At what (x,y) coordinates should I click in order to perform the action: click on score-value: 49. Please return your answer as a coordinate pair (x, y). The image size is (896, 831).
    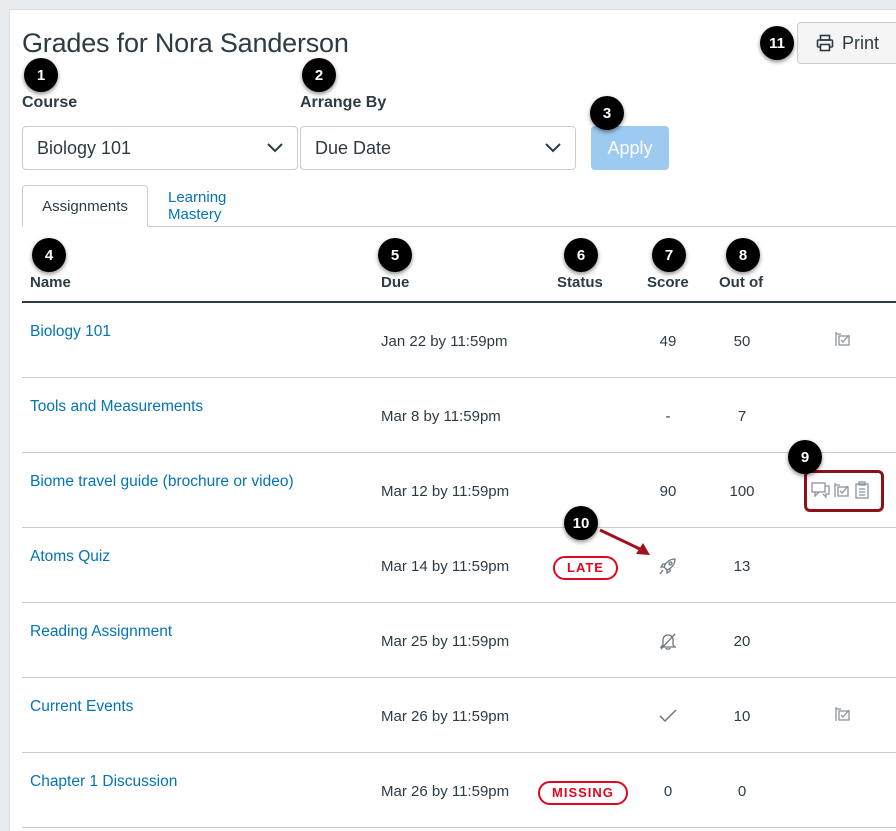
    Looking at the image, I should click on (668, 341).